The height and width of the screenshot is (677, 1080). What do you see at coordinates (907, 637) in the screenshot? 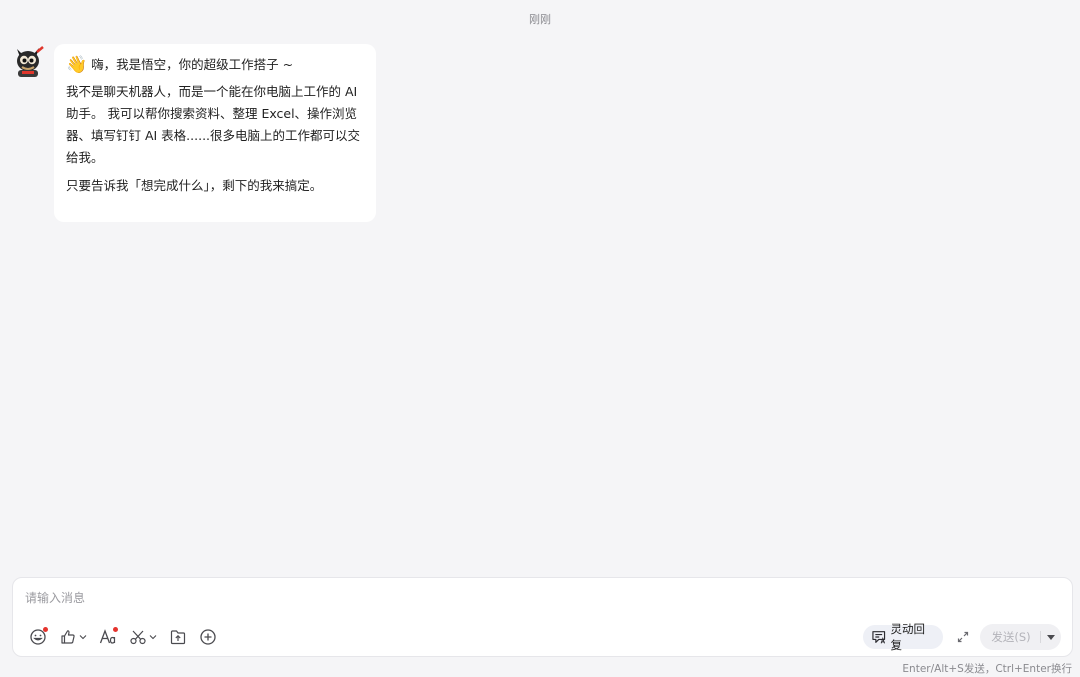
I see `smart-reply-label: 灵动回复` at bounding box center [907, 637].